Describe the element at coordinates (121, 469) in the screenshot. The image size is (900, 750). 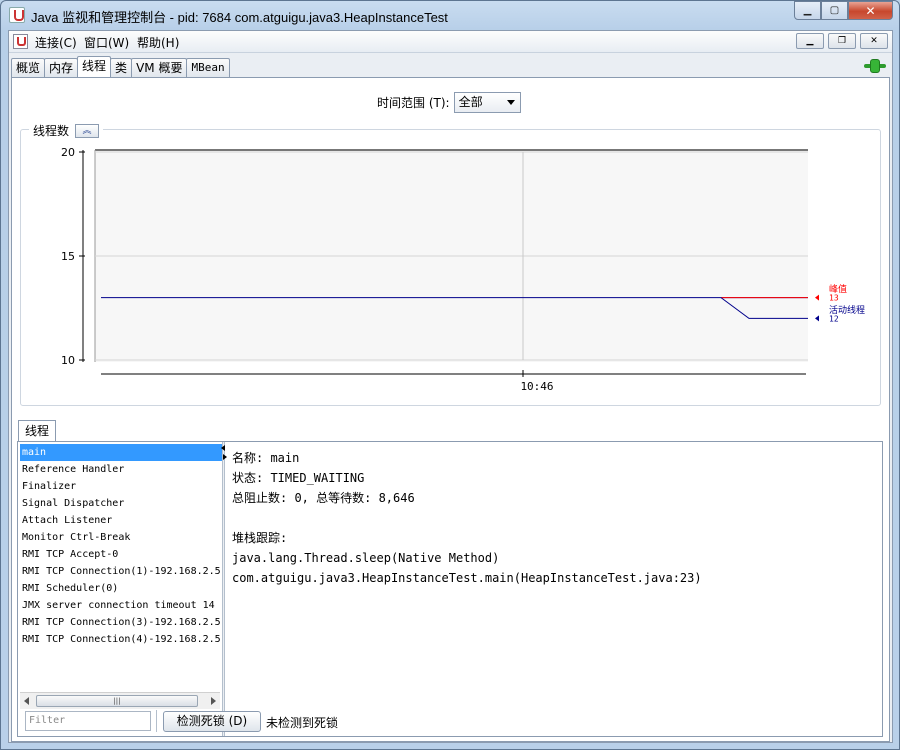
I see `thread-list-item: Reference Handler` at that location.